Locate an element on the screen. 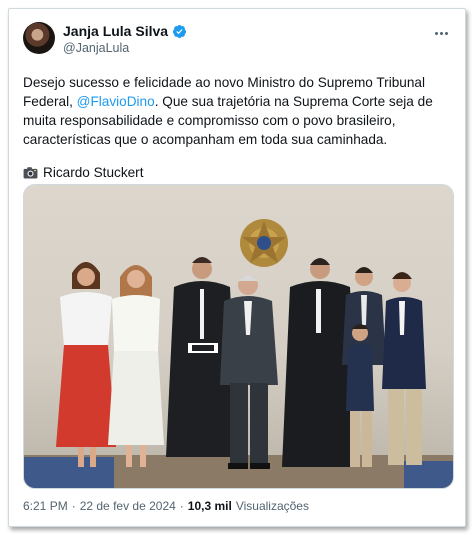  author-name-row: Janja Lula Silva is located at coordinates (125, 31).